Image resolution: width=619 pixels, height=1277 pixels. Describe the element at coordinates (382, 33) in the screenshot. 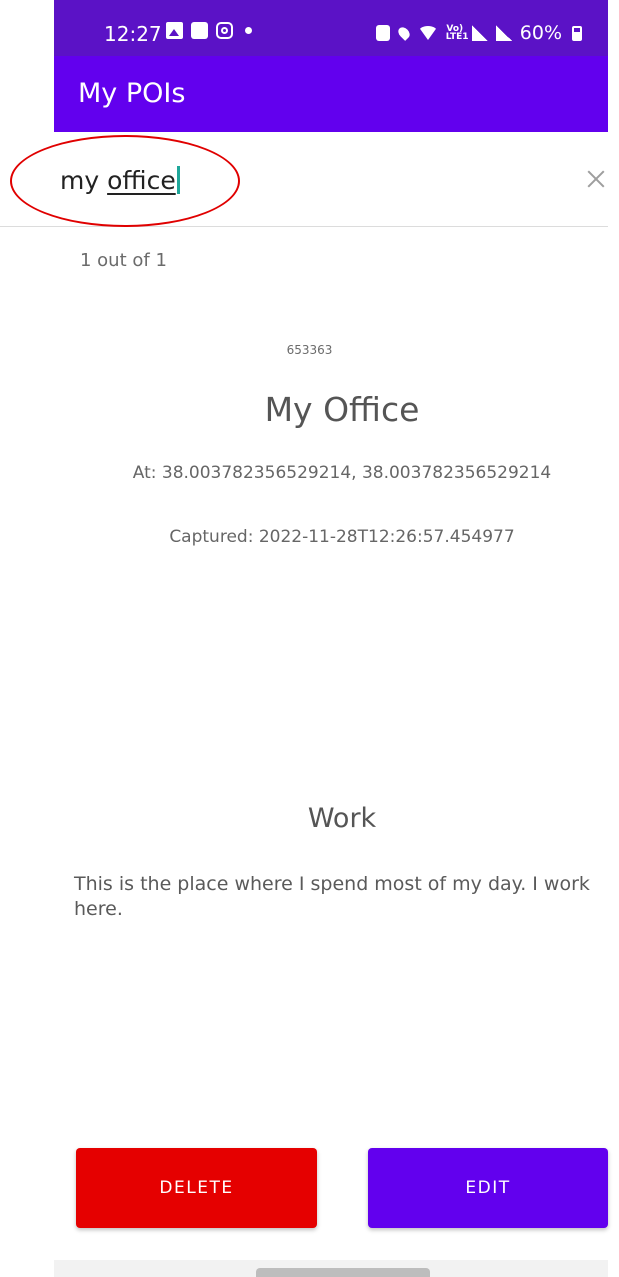

I see `mute-icon` at that location.